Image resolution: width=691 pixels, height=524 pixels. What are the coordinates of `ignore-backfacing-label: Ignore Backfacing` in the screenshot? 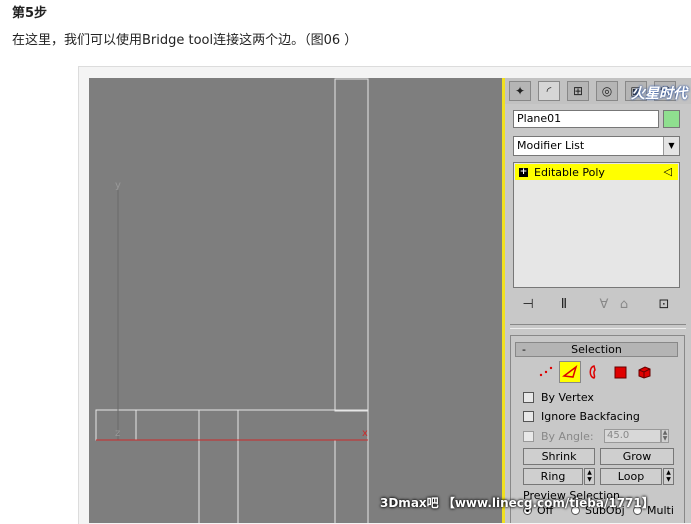 It's located at (590, 416).